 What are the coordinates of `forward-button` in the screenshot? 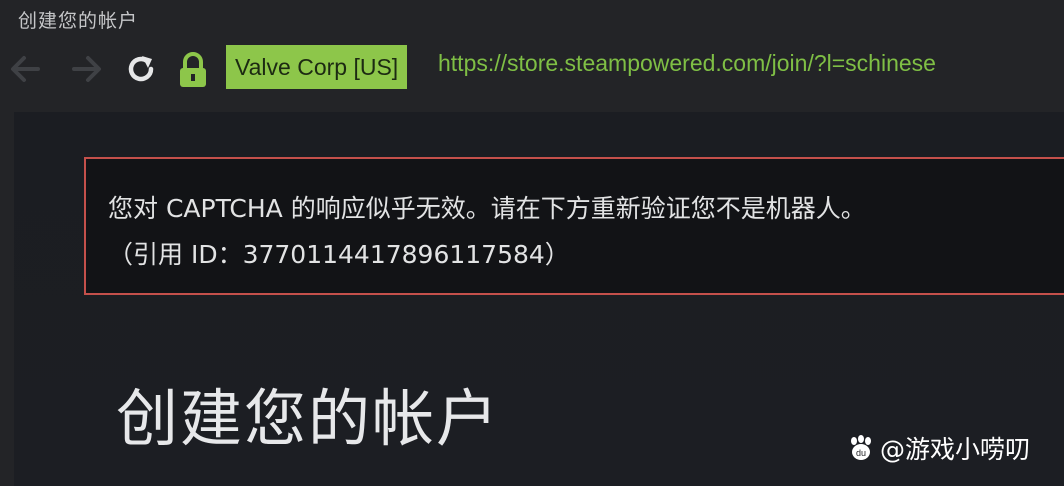 It's located at (87, 69).